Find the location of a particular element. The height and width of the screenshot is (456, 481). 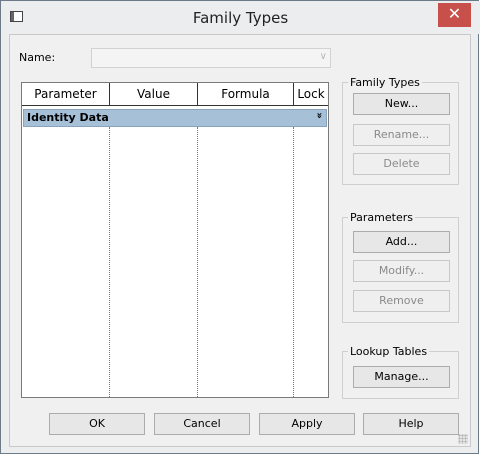

parameters-group-title: Parameters is located at coordinates (381, 217).